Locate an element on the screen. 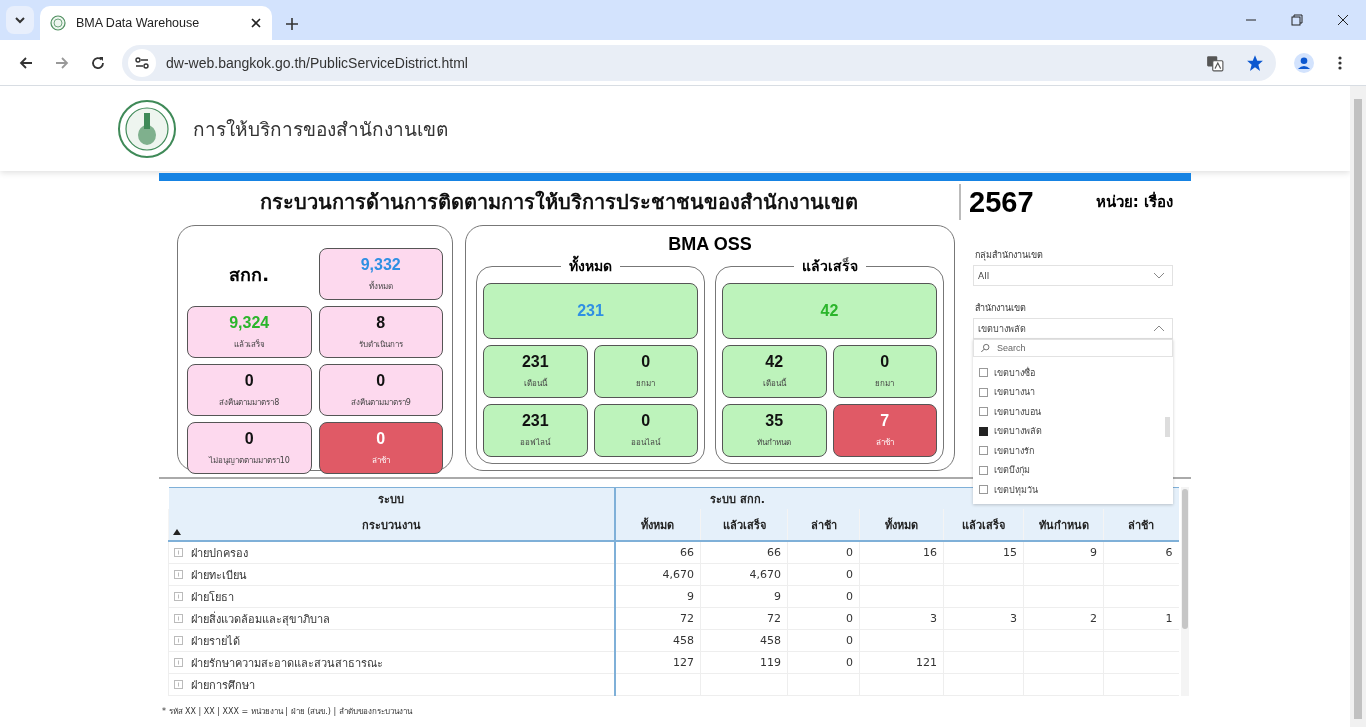 This screenshot has height=727, width=1366. table-cell: 6 is located at coordinates (1169, 552).